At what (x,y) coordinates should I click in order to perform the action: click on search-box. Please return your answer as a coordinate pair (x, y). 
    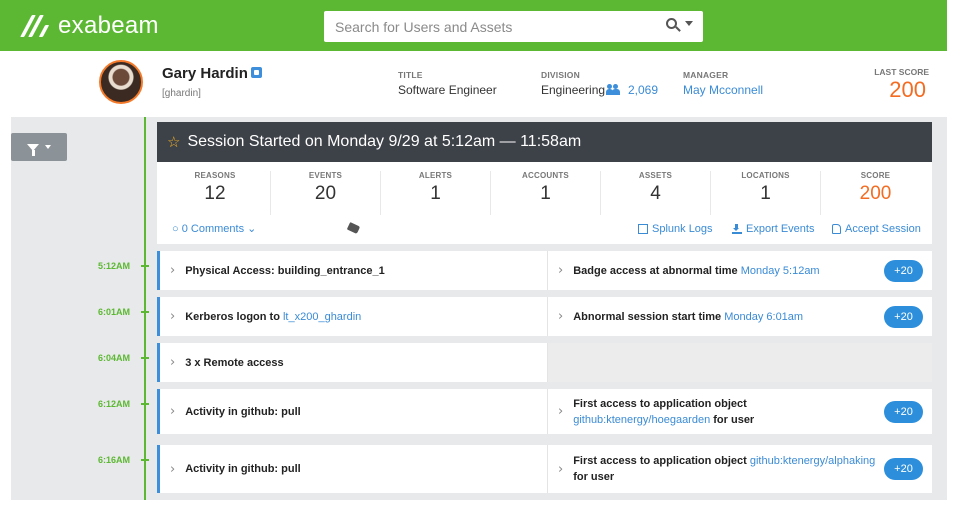
    Looking at the image, I should click on (513, 26).